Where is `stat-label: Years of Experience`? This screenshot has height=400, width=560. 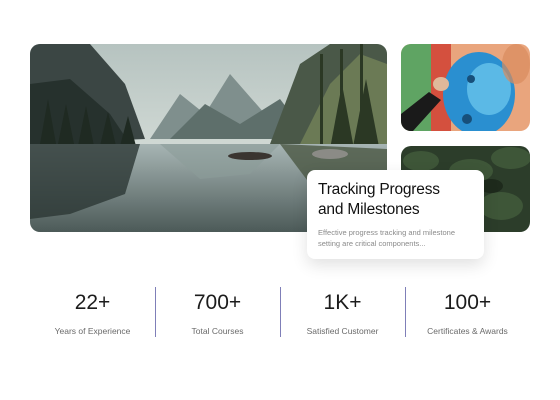
stat-label: Years of Experience is located at coordinates (92, 331).